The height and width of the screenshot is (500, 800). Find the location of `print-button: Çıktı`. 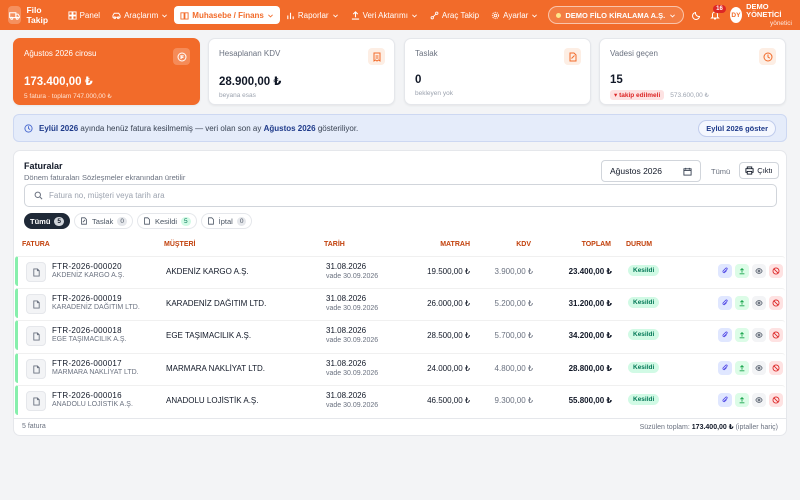

print-button: Çıktı is located at coordinates (759, 170).